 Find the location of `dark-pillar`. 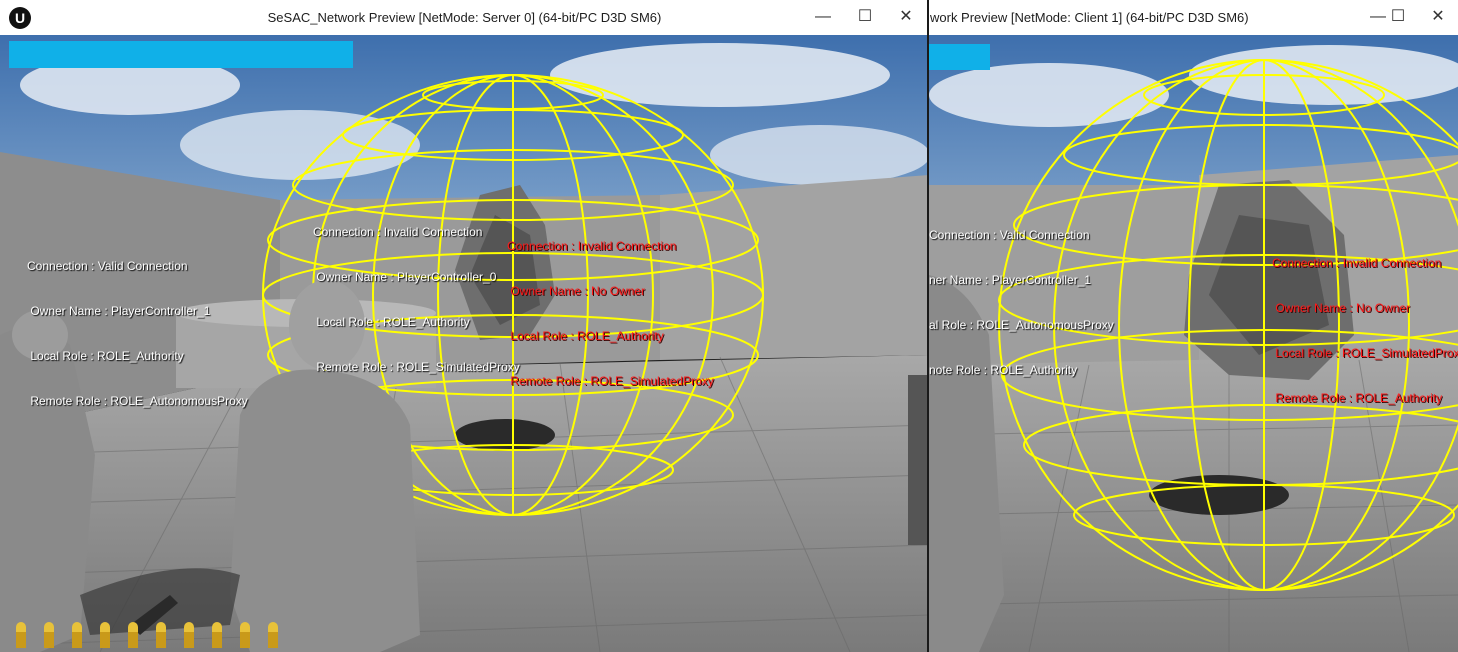

dark-pillar is located at coordinates (918, 460).